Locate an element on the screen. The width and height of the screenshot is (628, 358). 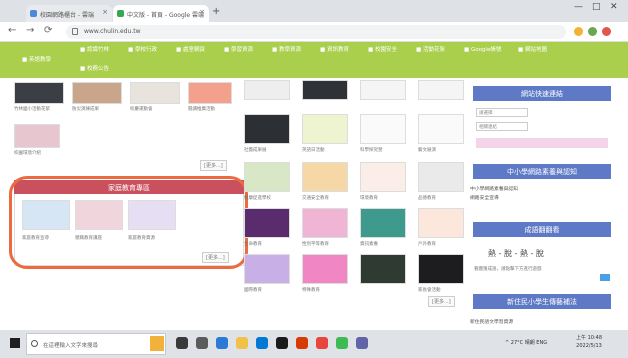
play-button is located at coordinates (605, 277).